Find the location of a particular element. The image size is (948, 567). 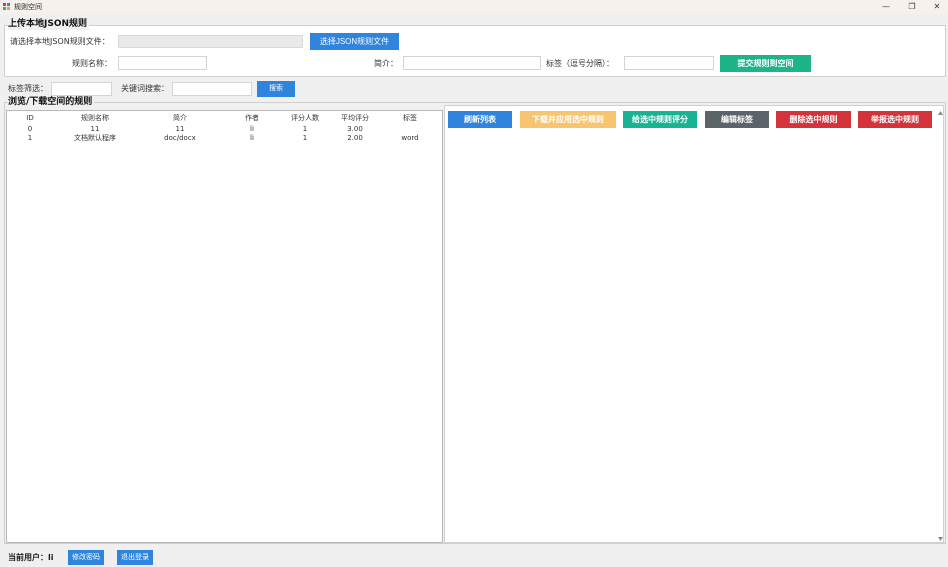

column-header-avg-rating: 平均评分 is located at coordinates (355, 118).